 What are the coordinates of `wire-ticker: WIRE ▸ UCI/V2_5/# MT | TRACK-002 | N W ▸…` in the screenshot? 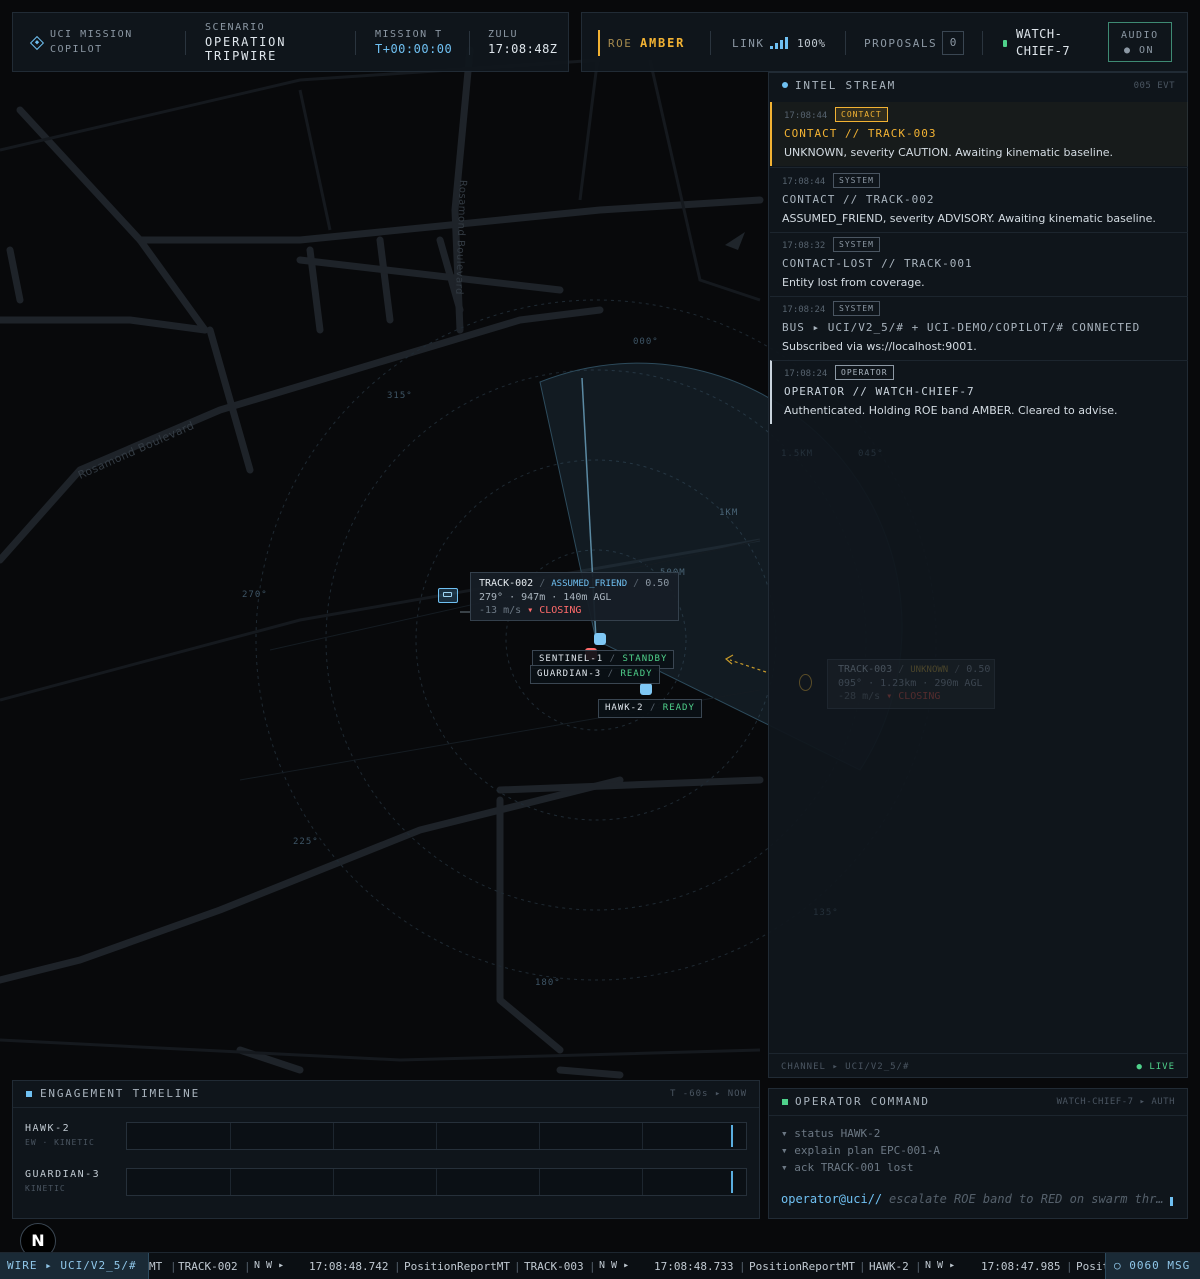 It's located at (600, 1265).